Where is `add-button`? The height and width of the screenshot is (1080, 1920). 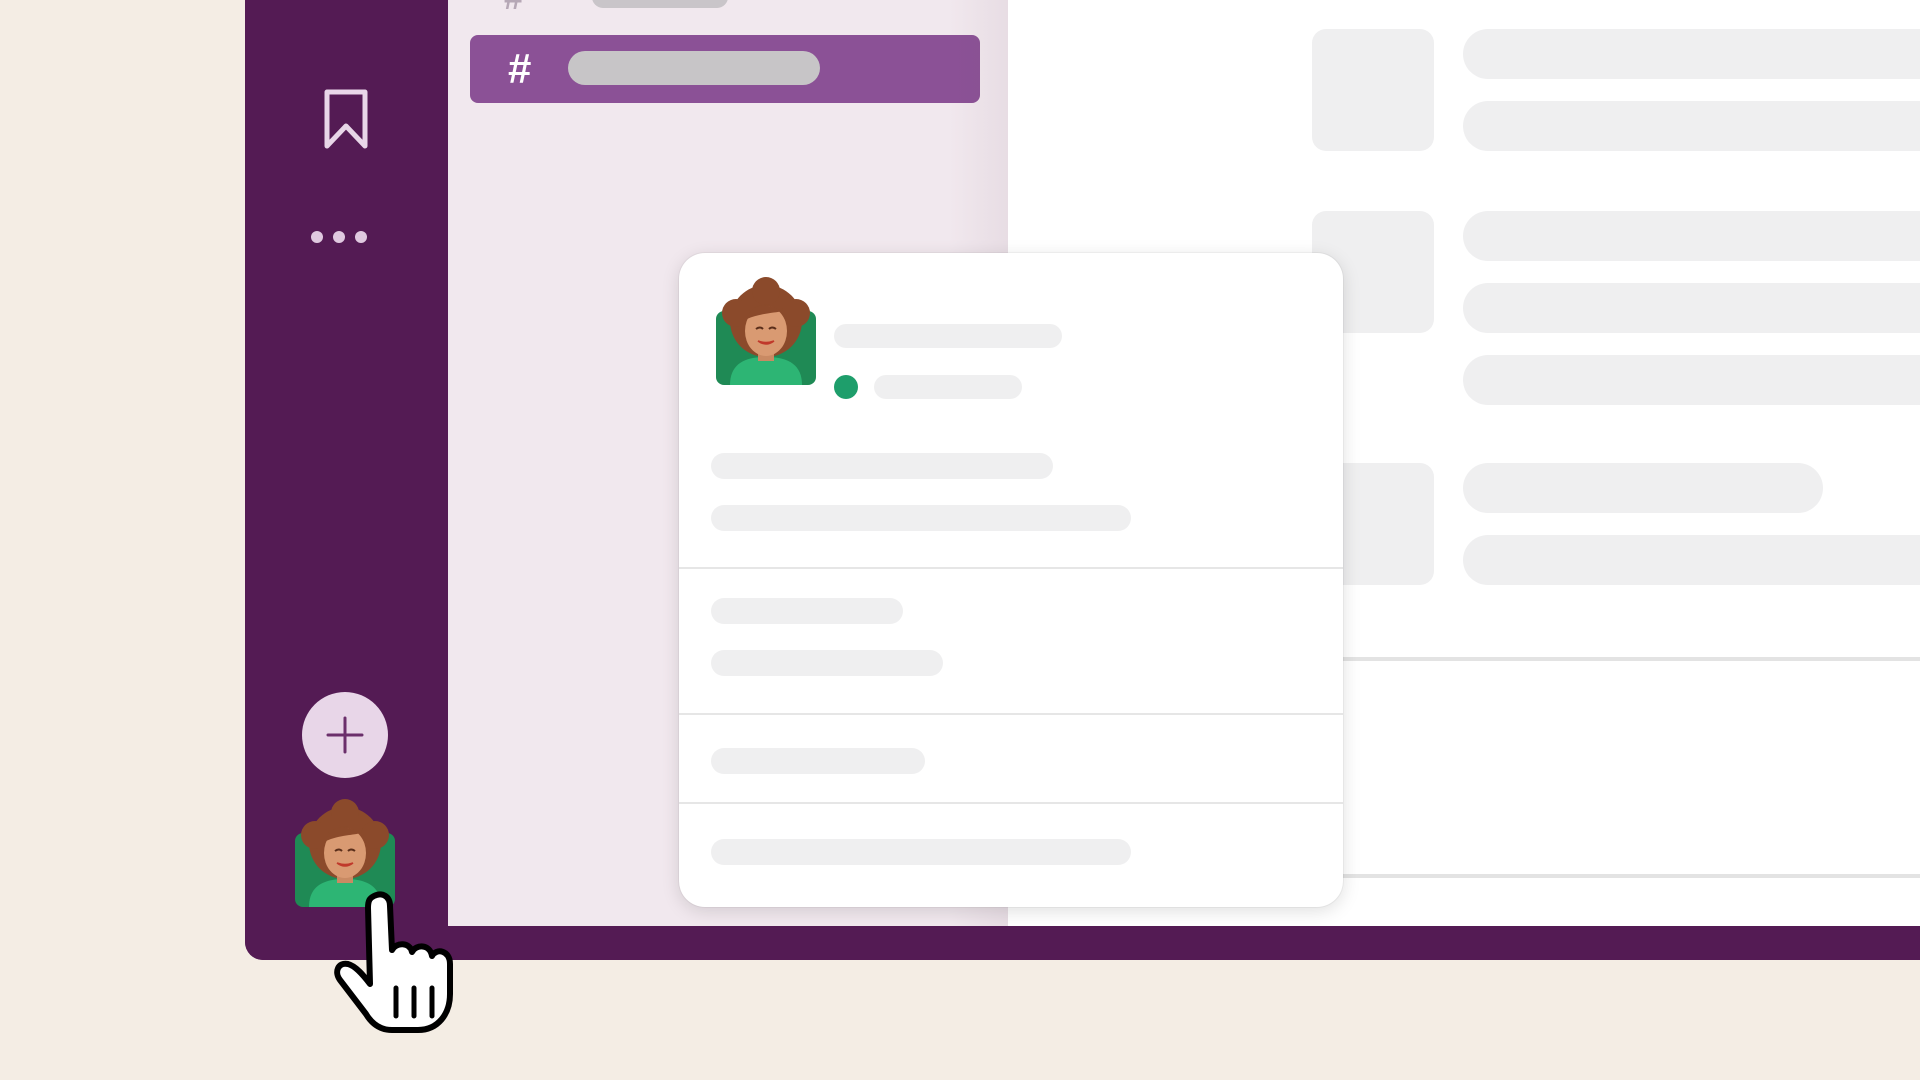
add-button is located at coordinates (345, 735).